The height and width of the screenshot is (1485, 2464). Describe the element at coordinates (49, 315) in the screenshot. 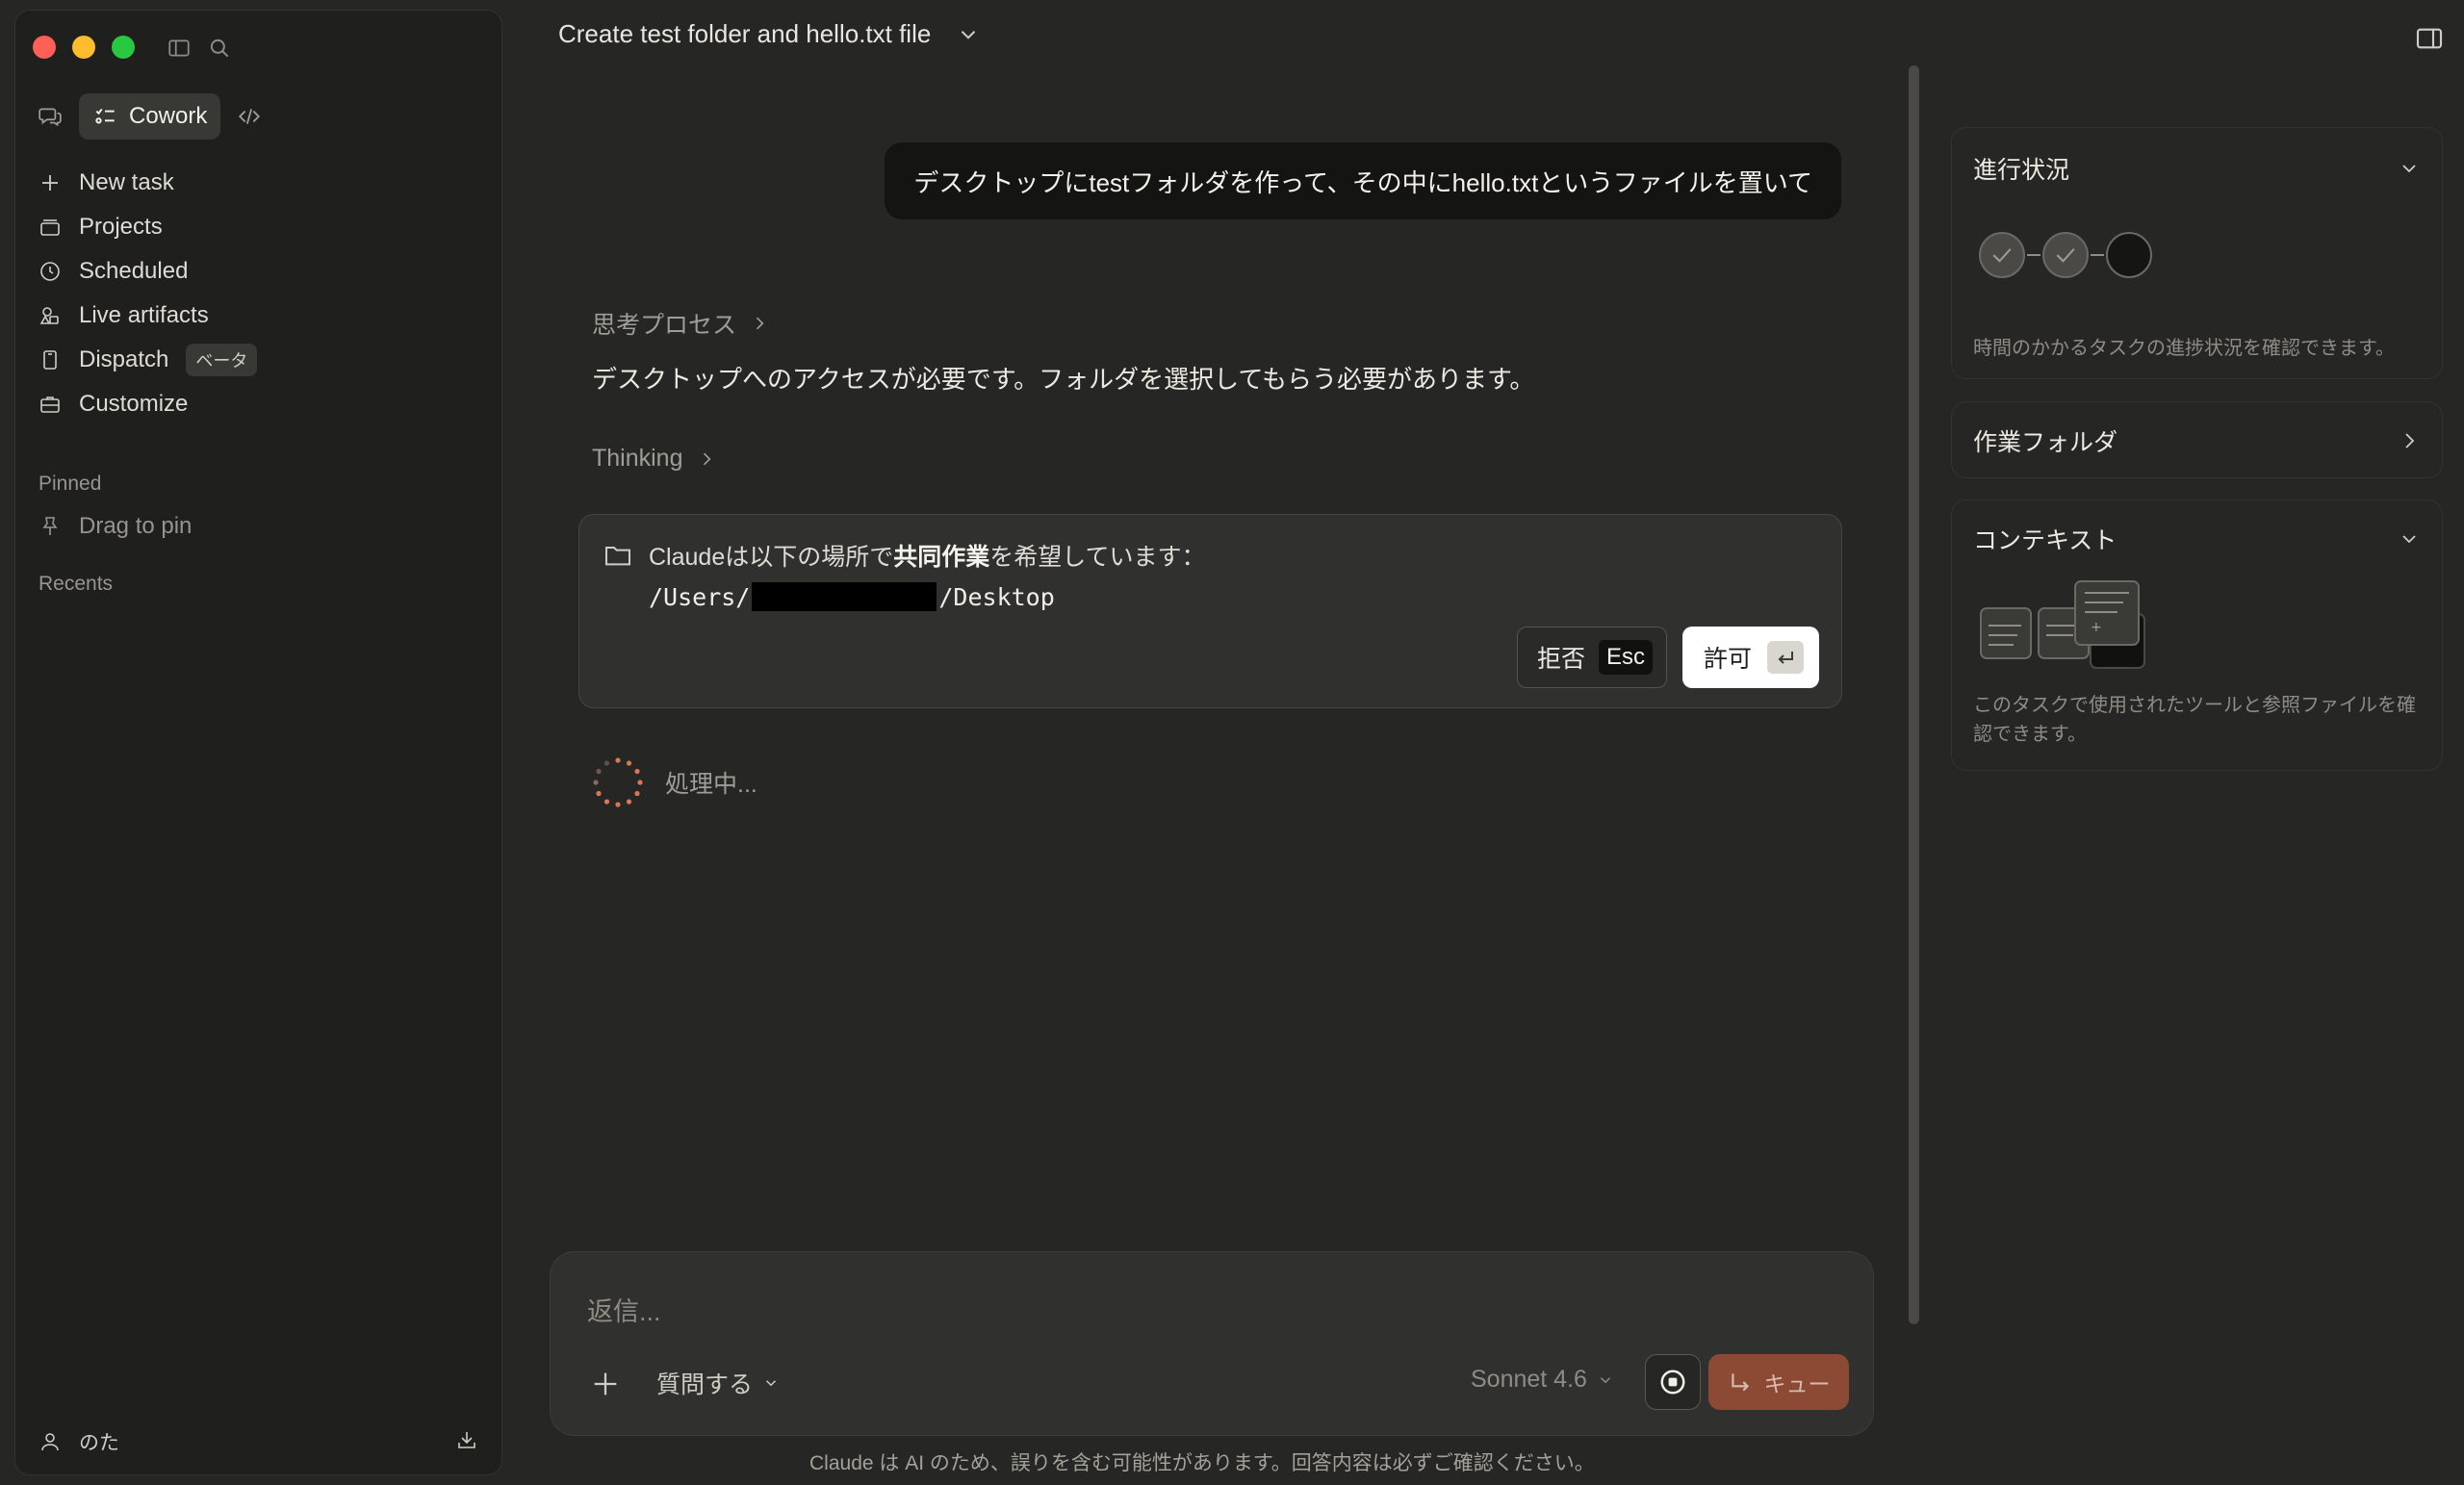

I see `shapes-icon` at that location.